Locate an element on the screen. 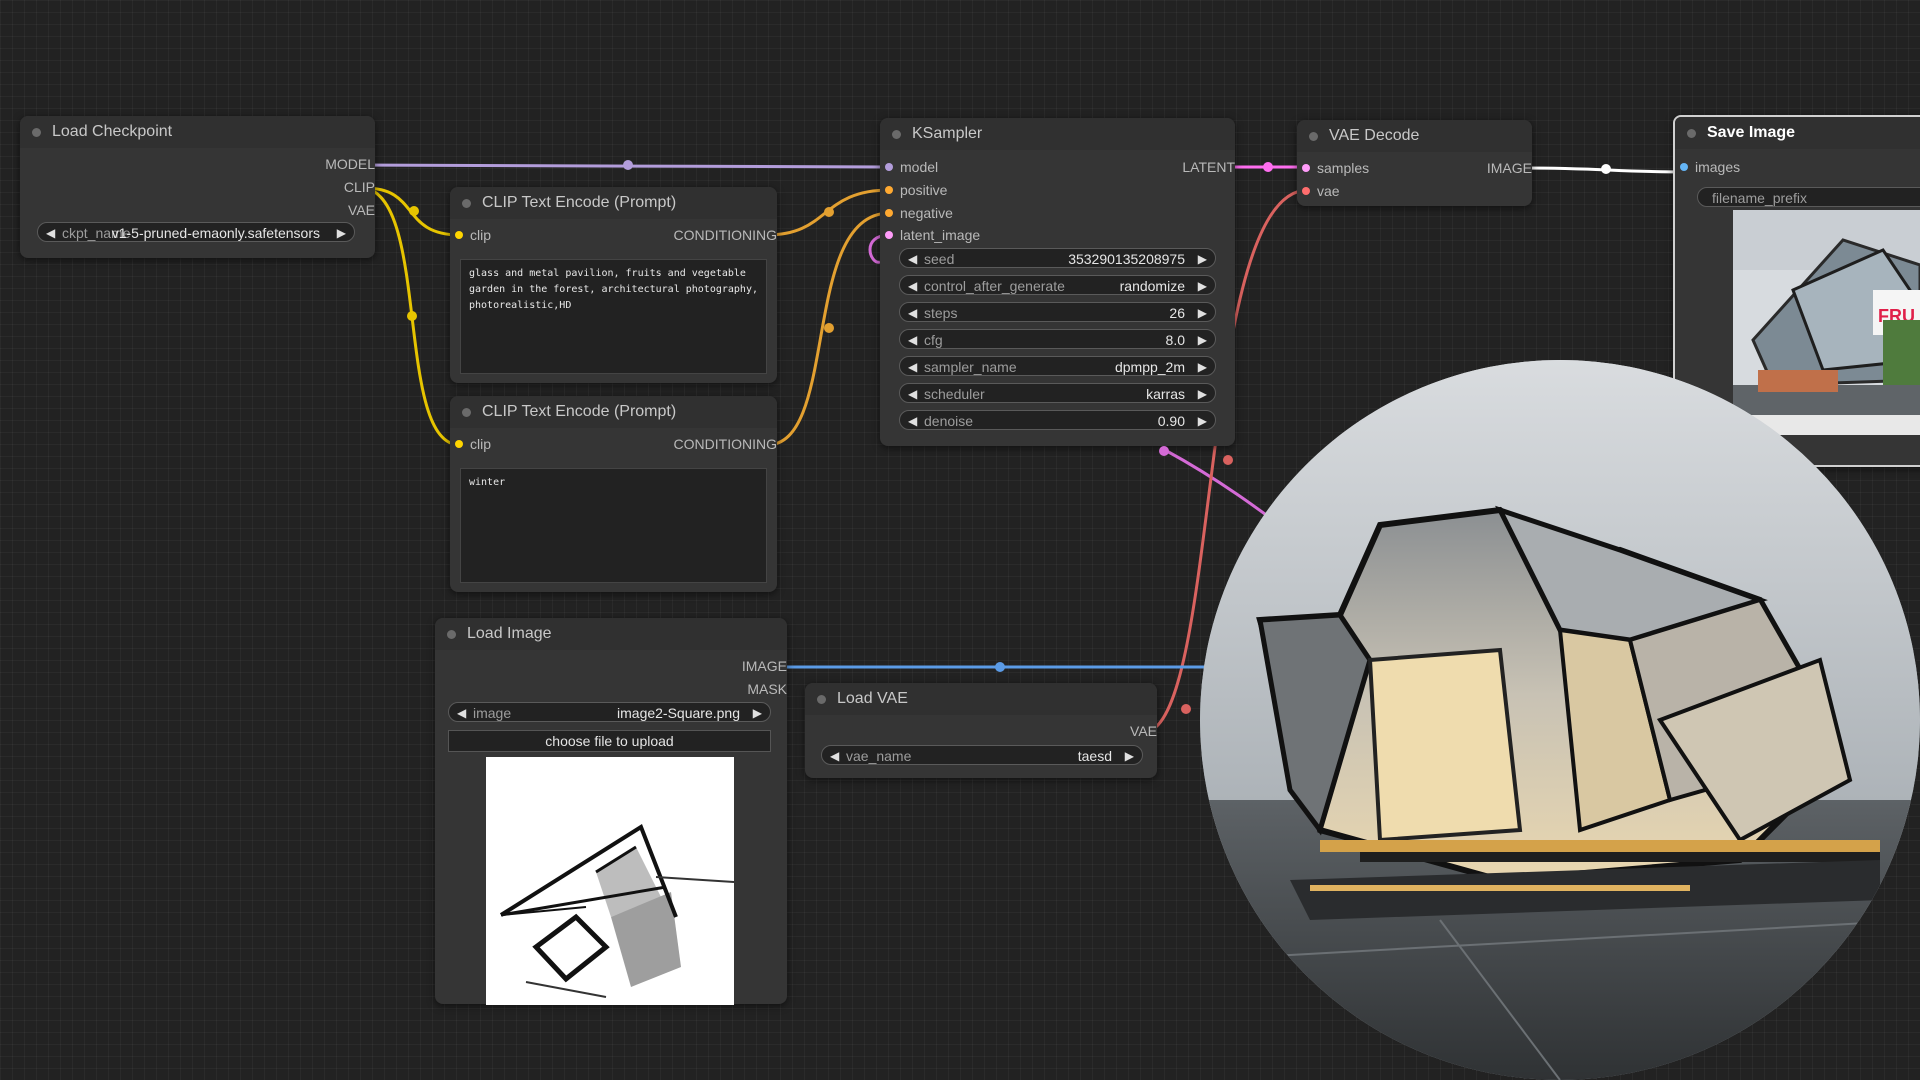 The image size is (1920, 1080). input-pin-vae is located at coordinates (1306, 191).